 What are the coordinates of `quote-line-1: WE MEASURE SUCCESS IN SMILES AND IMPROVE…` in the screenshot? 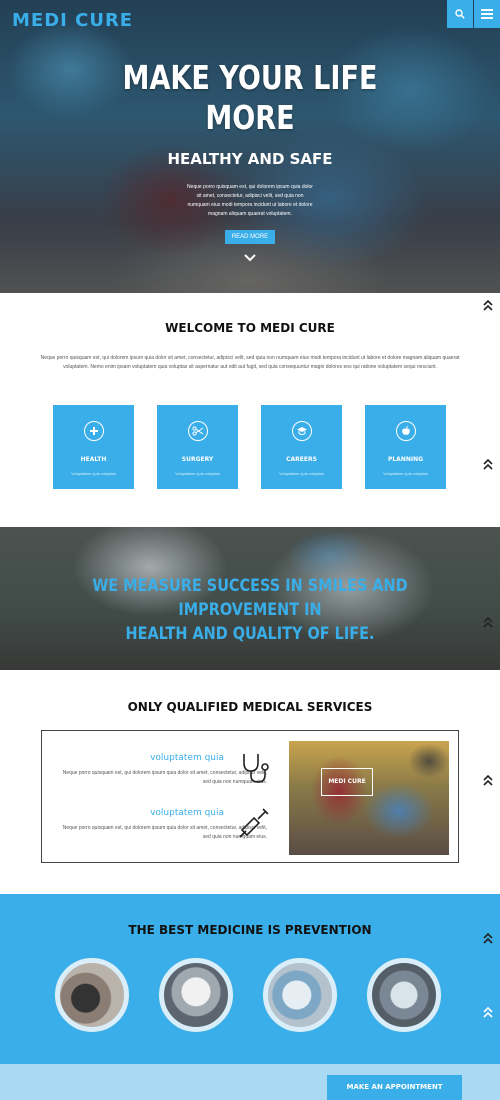 It's located at (250, 598).